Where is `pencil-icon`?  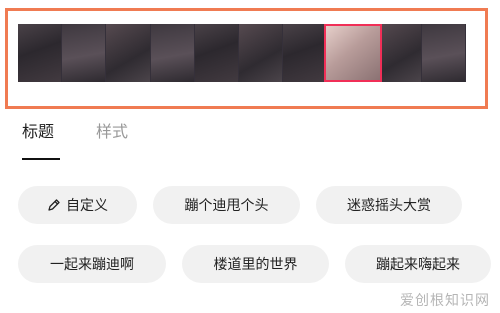 pencil-icon is located at coordinates (54, 205).